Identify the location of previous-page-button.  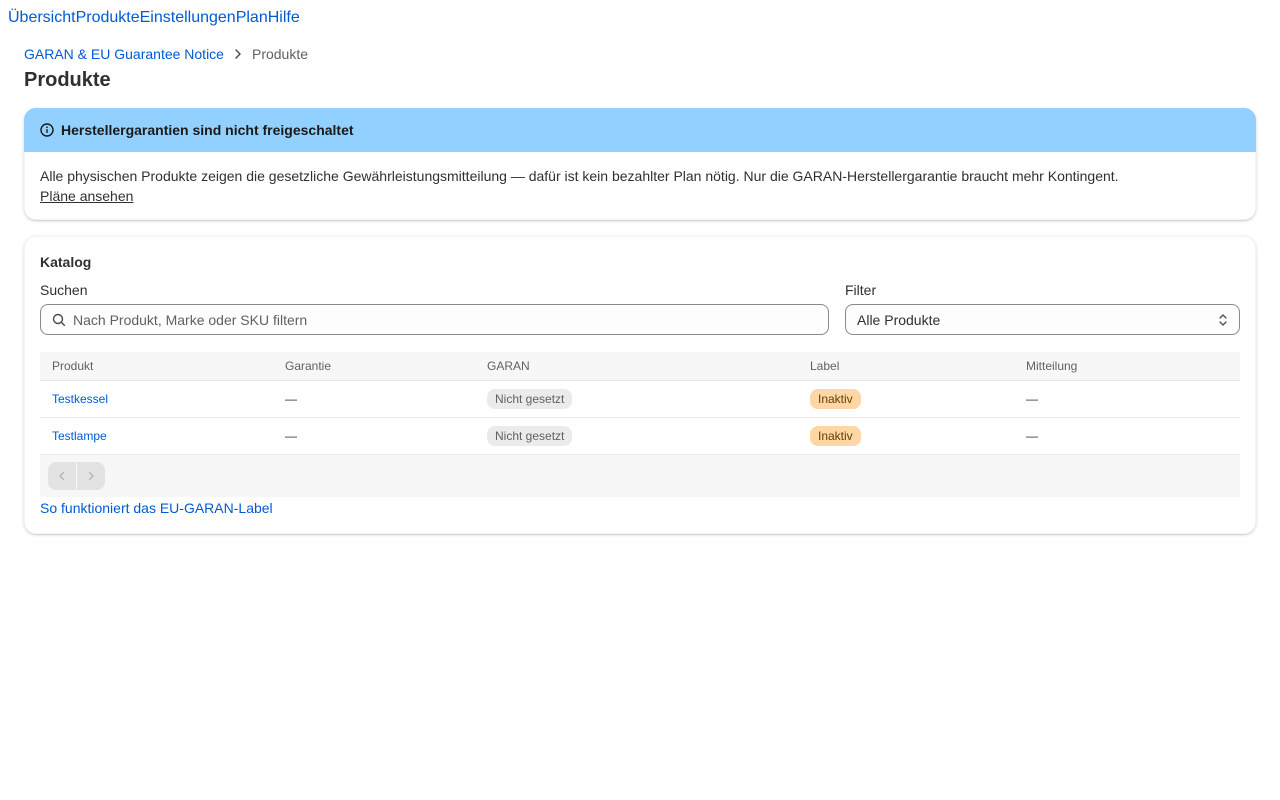
(62, 476).